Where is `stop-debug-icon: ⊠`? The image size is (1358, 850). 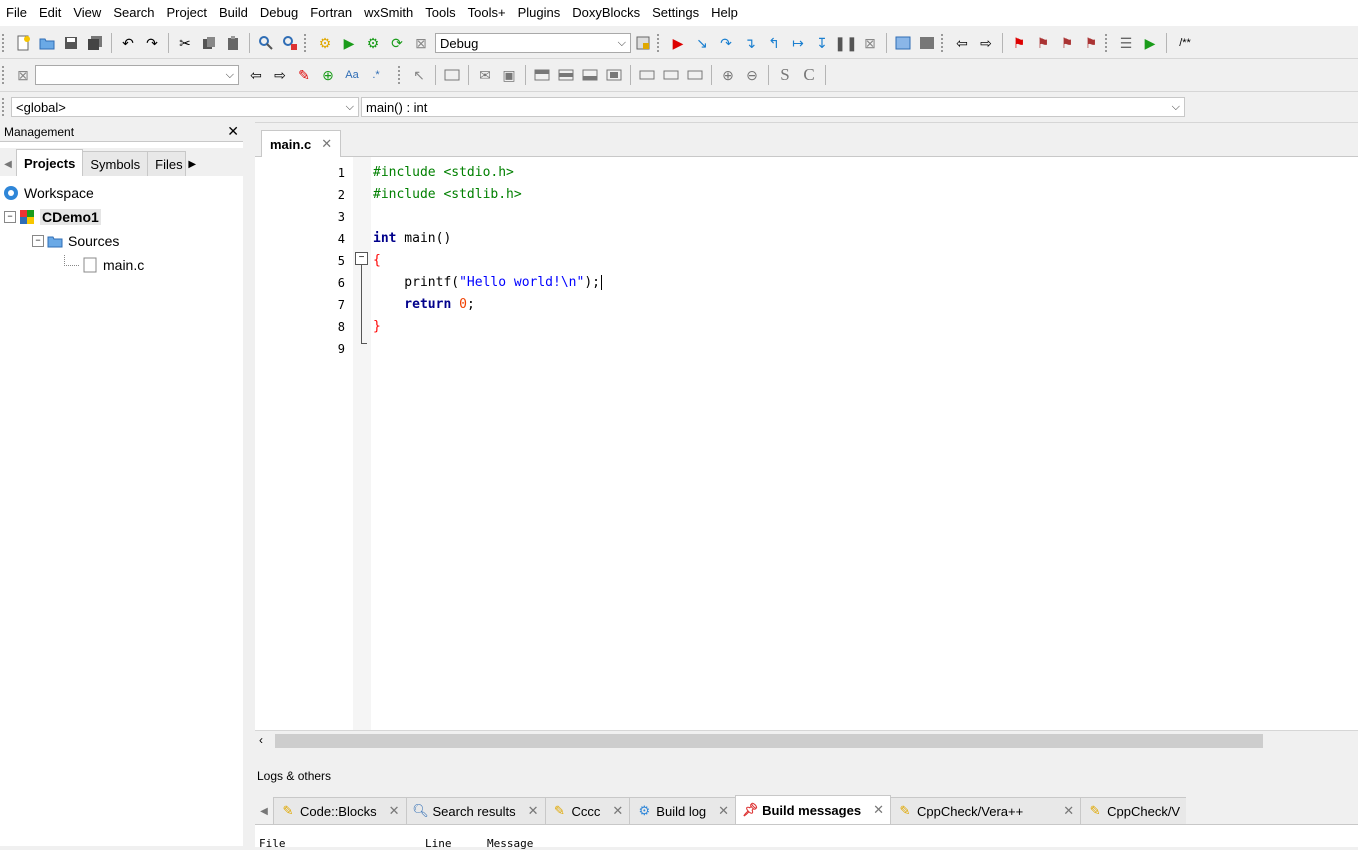 stop-debug-icon: ⊠ is located at coordinates (870, 43).